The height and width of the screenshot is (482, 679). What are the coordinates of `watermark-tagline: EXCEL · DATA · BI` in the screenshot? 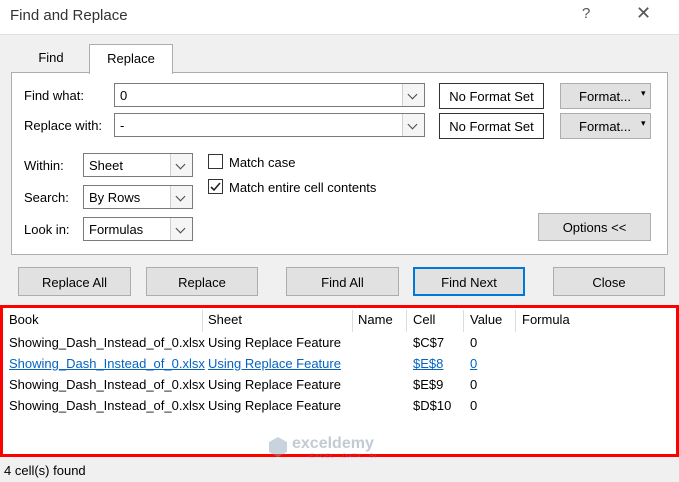 It's located at (344, 457).